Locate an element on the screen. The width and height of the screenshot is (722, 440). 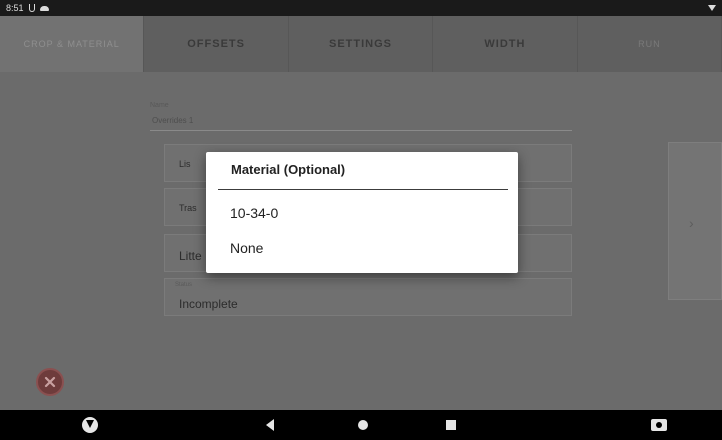
camera-icon is located at coordinates (659, 425).